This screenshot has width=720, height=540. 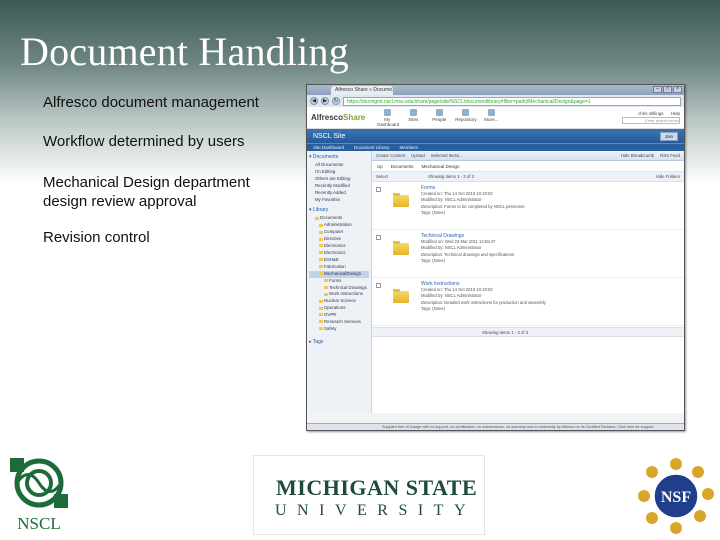 I want to click on bullet-item: Revision control, so click(x=96, y=237).